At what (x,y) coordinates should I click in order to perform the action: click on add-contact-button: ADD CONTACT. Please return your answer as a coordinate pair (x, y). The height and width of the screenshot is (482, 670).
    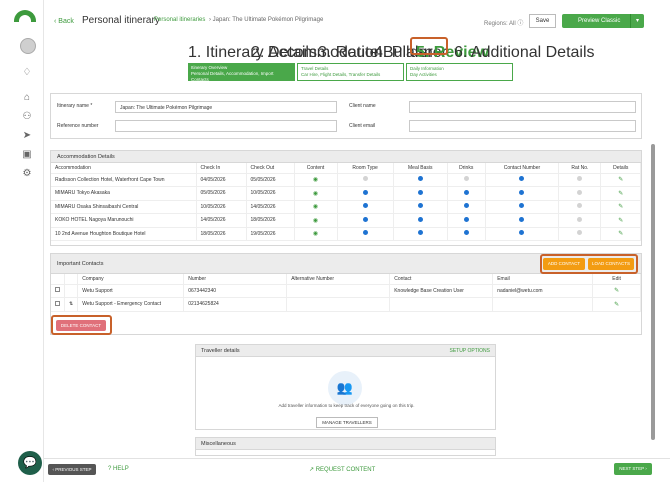
    Looking at the image, I should click on (564, 264).